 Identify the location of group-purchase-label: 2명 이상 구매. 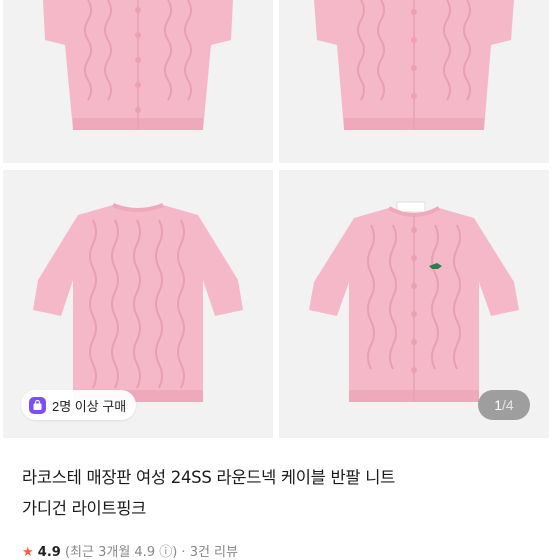
(89, 406).